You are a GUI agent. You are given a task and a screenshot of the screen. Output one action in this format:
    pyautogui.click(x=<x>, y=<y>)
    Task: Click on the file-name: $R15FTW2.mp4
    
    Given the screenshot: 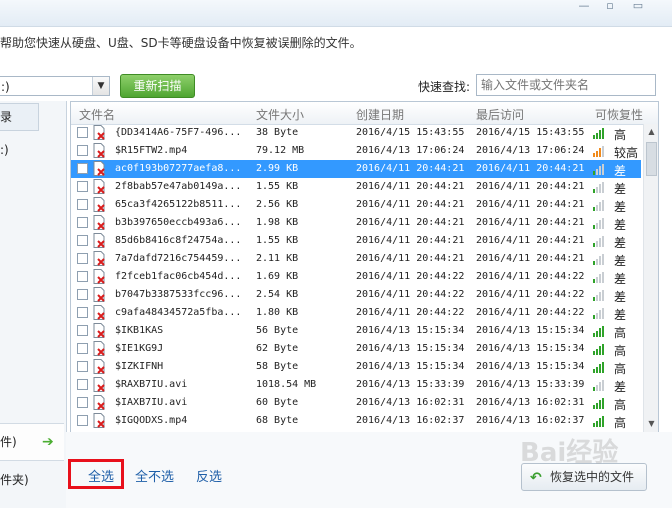 What is the action you would take?
    pyautogui.click(x=151, y=150)
    